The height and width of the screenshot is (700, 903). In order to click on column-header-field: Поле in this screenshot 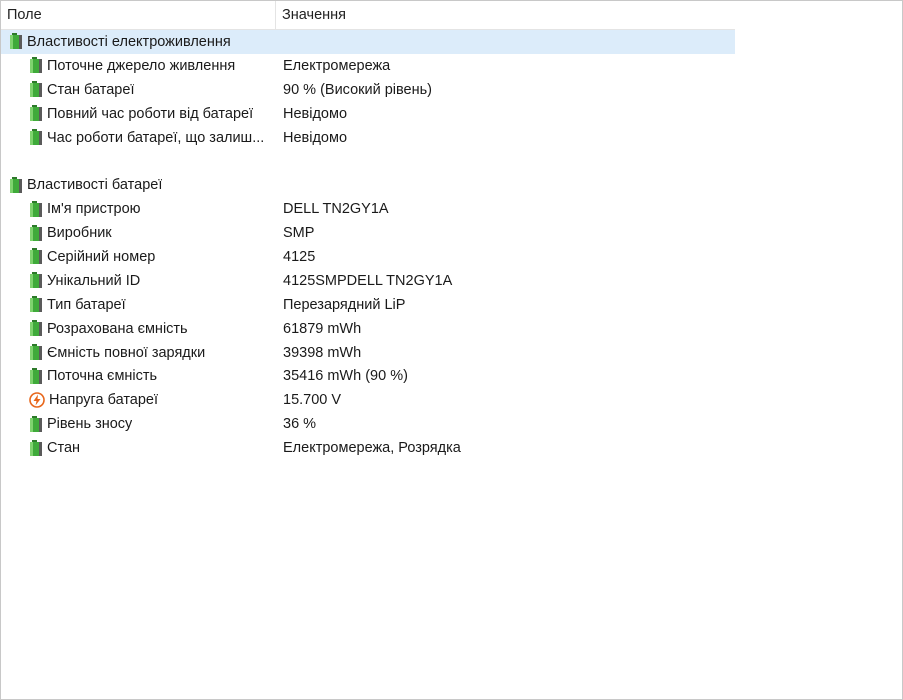, I will do `click(138, 15)`.